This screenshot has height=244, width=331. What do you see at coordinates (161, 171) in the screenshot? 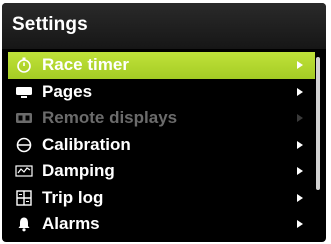
I see `menu-item-damping: Damping` at bounding box center [161, 171].